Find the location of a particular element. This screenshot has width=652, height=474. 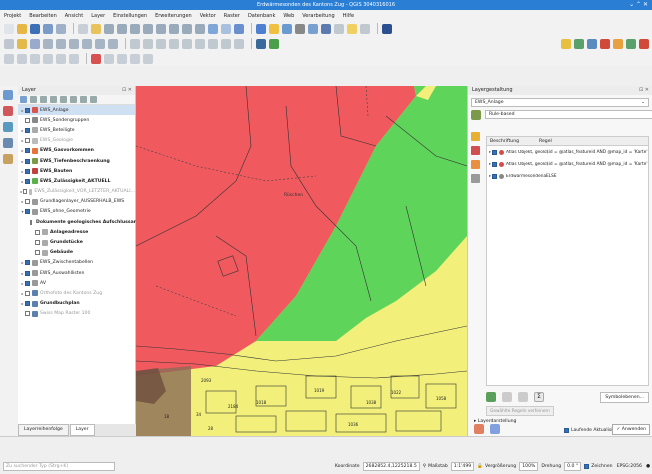

layer-row: Dokumente geologisches Aufschlussarchiv is located at coordinates (82, 222).